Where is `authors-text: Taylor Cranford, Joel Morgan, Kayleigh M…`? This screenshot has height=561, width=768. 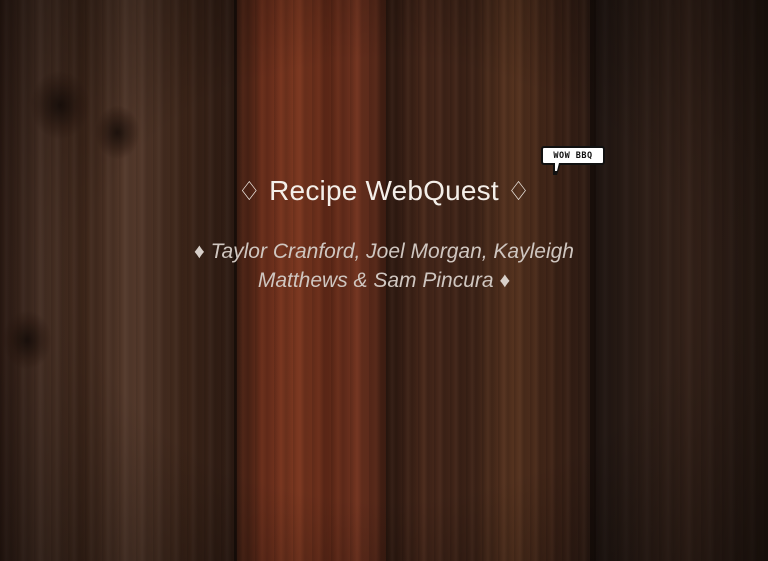 authors-text: Taylor Cranford, Joel Morgan, Kayleigh M… is located at coordinates (392, 266).